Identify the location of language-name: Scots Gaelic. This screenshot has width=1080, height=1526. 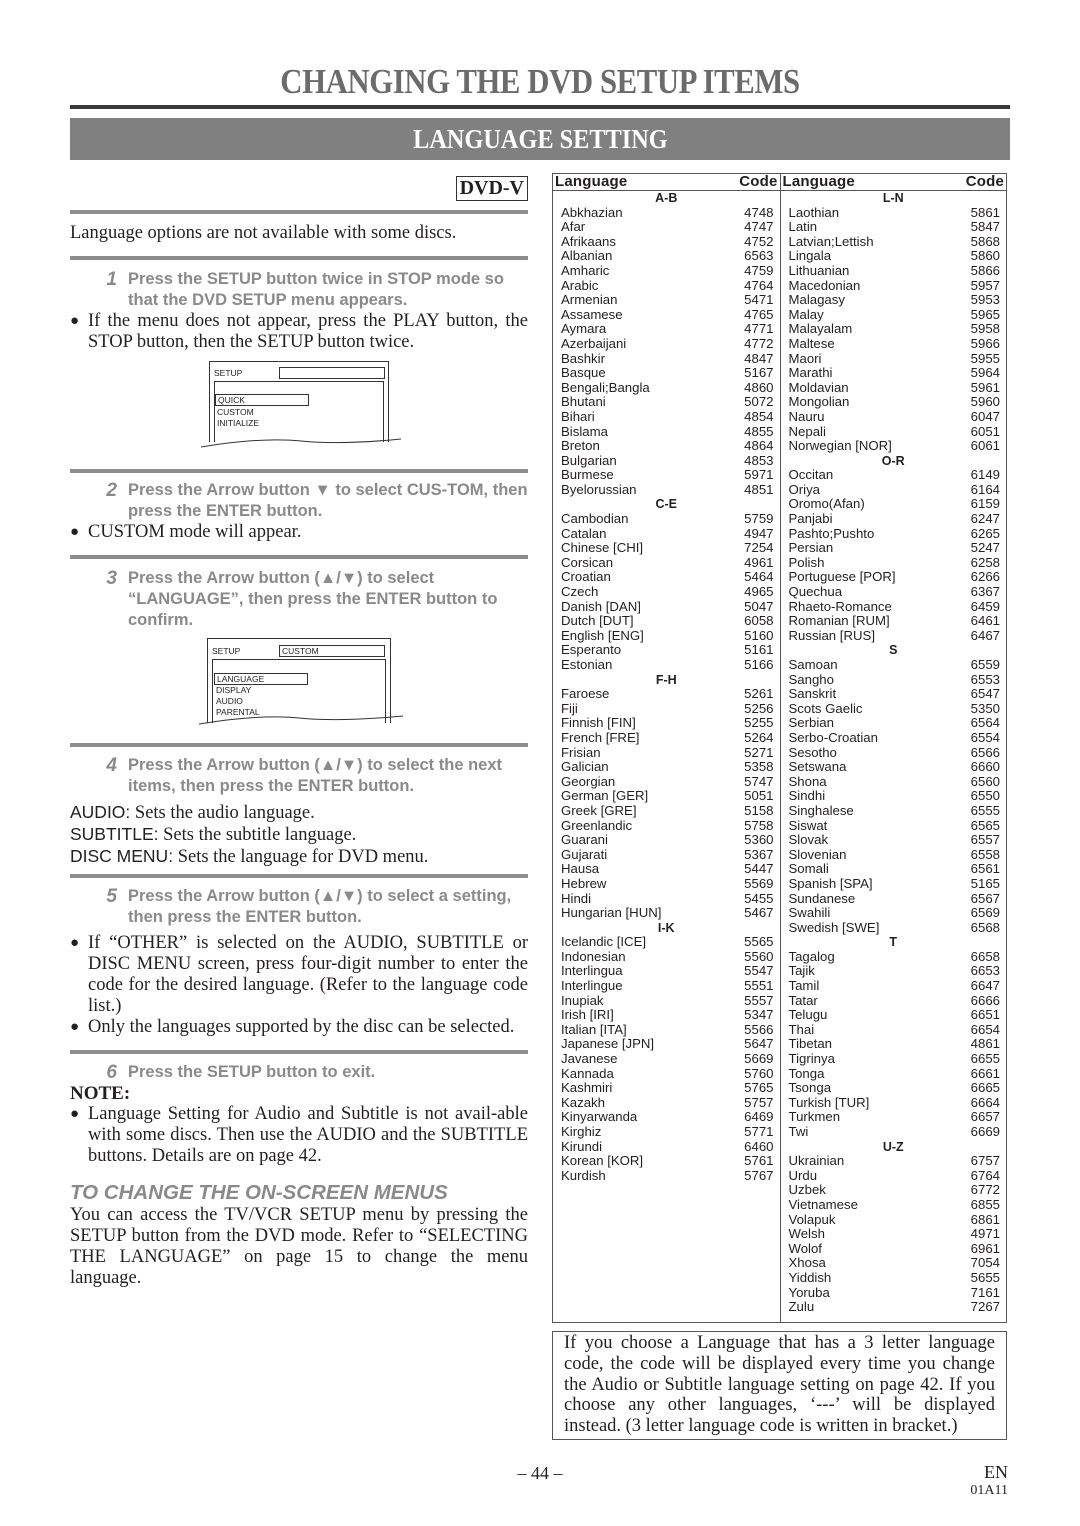
(825, 708).